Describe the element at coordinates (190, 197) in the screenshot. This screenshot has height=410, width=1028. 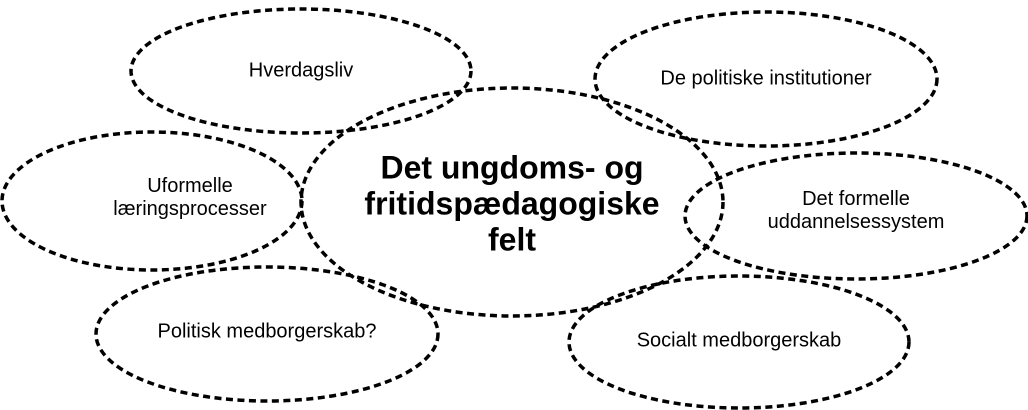
I see `label-uformelle: Uformelle læringsprocesser` at that location.